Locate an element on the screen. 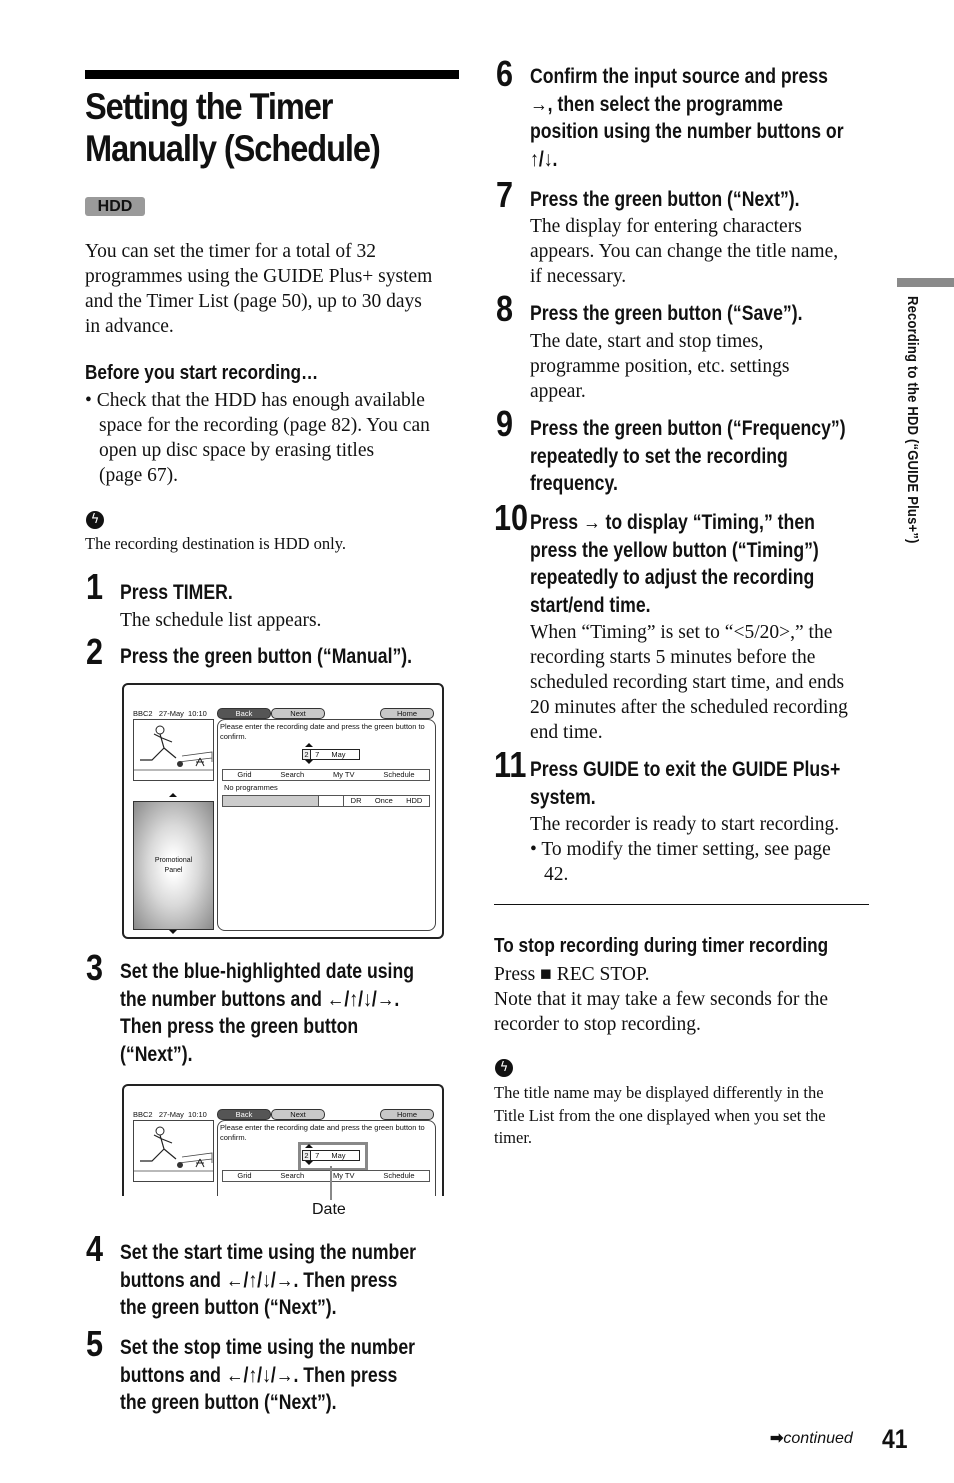  step-number: 7 is located at coordinates (505, 194).